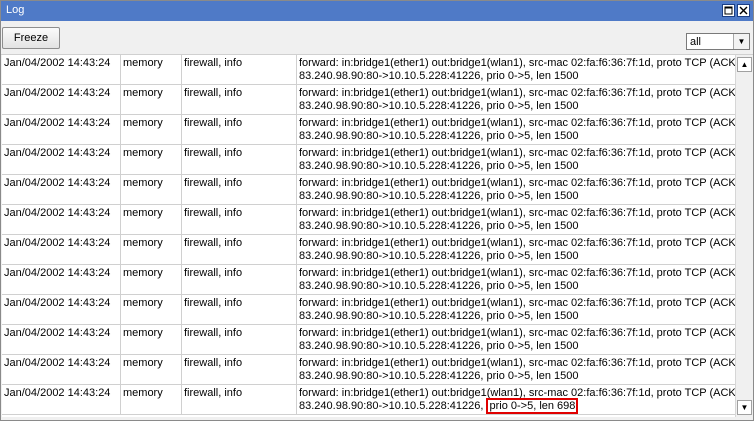  Describe the element at coordinates (15, 10) in the screenshot. I see `window-title: Log` at that location.